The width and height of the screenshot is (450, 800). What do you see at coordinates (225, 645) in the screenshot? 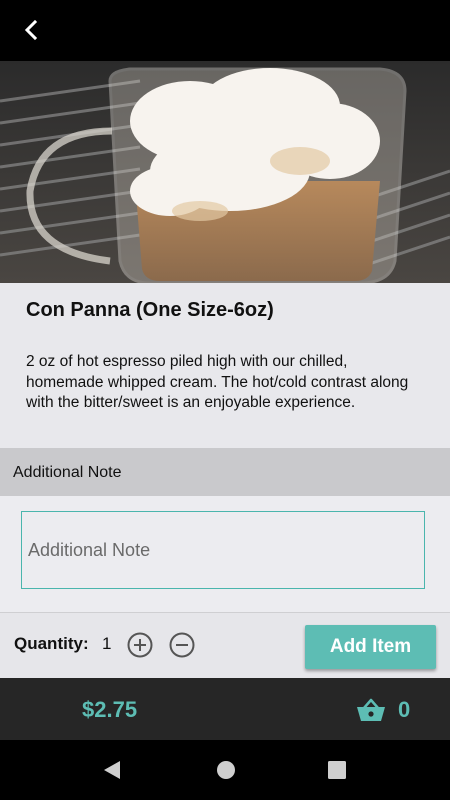
I see `quantity-row: Quantity: 1 Add Item` at bounding box center [225, 645].